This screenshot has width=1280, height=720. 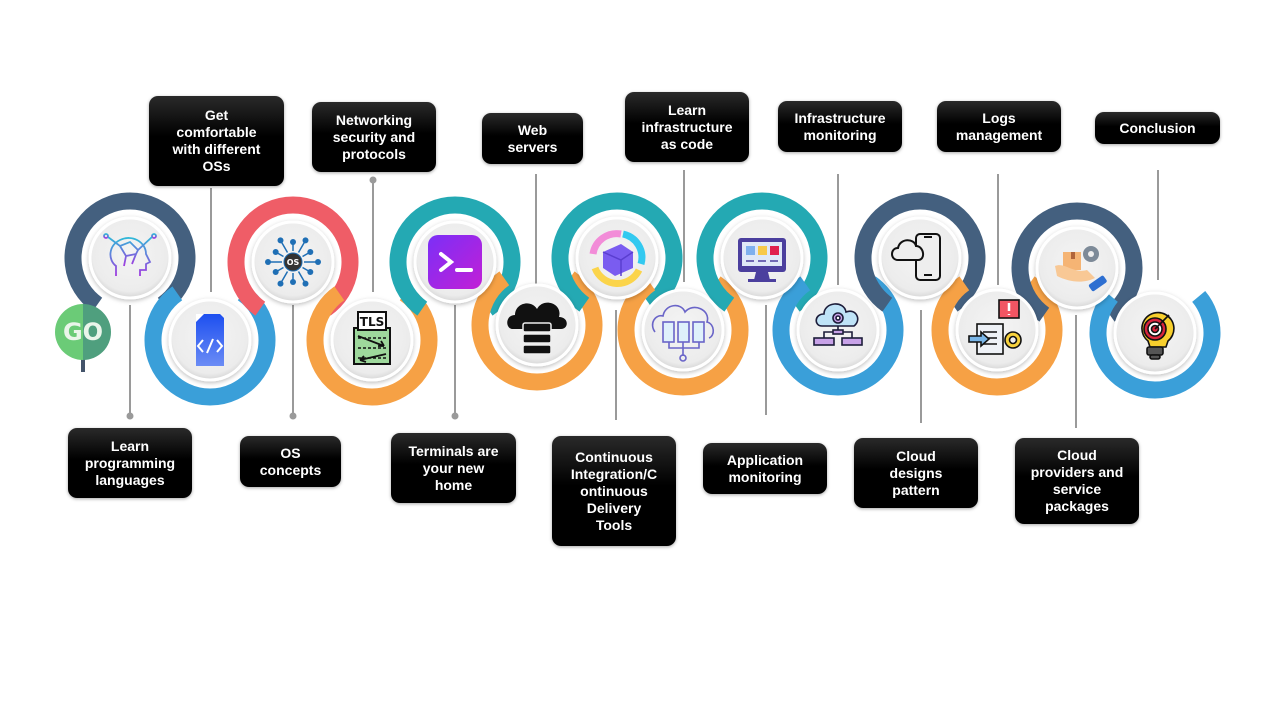 What do you see at coordinates (840, 126) in the screenshot?
I see `step-label-10: Infrastructure monitoring` at bounding box center [840, 126].